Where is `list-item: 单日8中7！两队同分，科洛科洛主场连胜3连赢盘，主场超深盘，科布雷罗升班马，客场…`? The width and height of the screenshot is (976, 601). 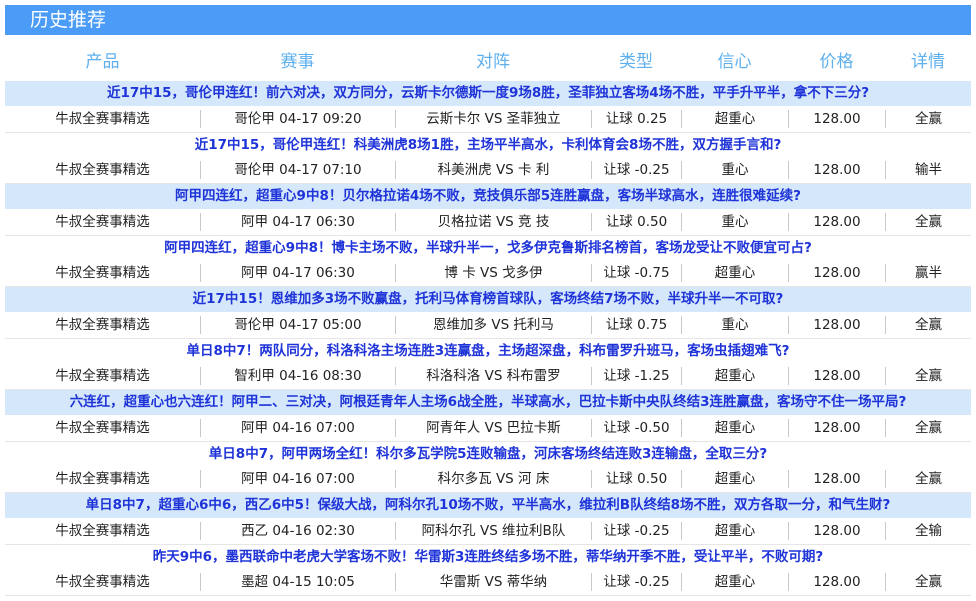
list-item: 单日8中7！两队同分，科洛科洛主场连胜3连赢盘，主场超深盘，科布雷罗升班马，客场… is located at coordinates (488, 364).